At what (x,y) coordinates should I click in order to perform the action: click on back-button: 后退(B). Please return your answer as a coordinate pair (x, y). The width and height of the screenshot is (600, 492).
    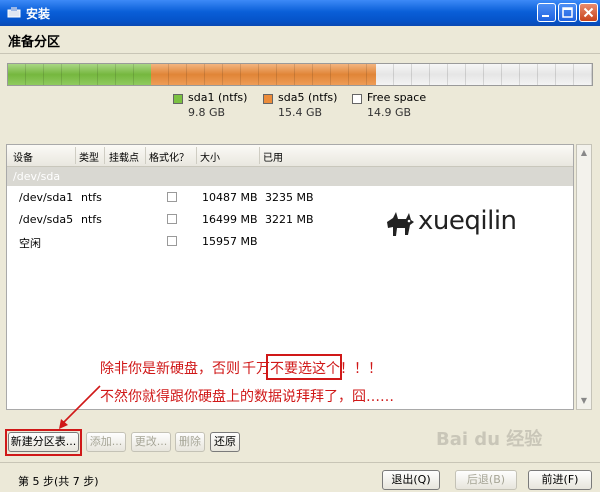
    Looking at the image, I should click on (486, 480).